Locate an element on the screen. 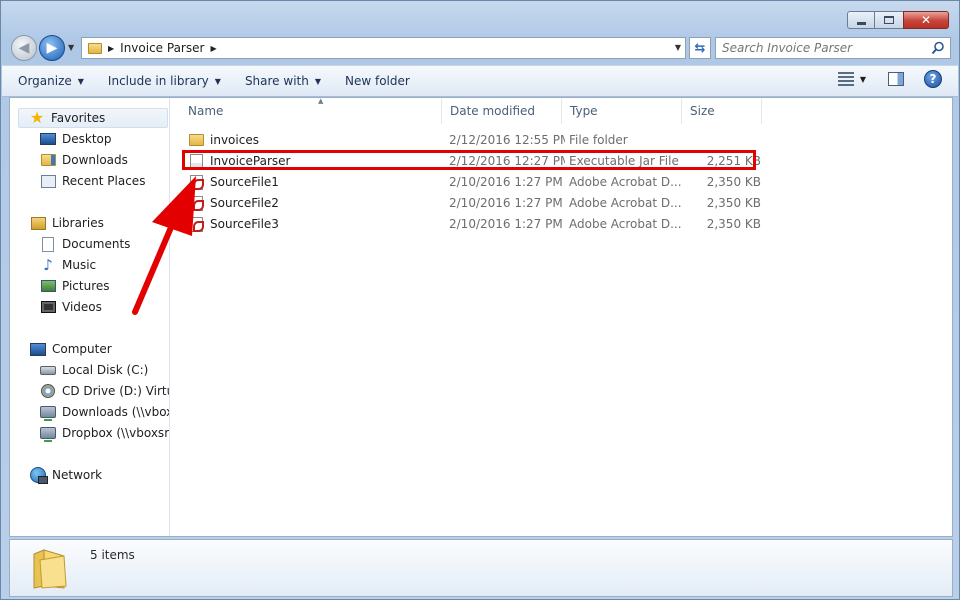  nav-videos: Videos is located at coordinates (71, 307).